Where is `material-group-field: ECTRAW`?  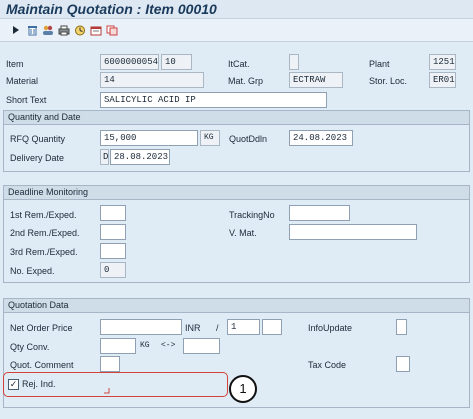 material-group-field: ECTRAW is located at coordinates (316, 80).